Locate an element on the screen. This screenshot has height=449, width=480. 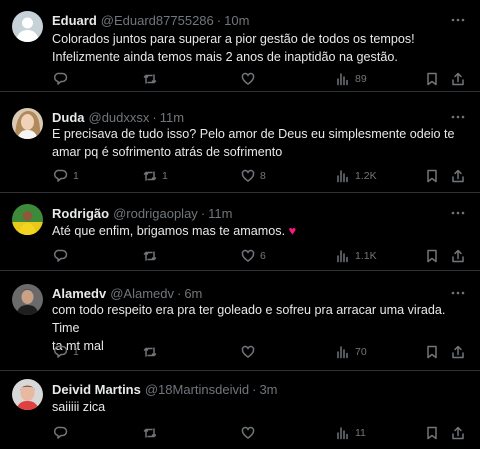
display-name: Rodrigão is located at coordinates (80, 213).